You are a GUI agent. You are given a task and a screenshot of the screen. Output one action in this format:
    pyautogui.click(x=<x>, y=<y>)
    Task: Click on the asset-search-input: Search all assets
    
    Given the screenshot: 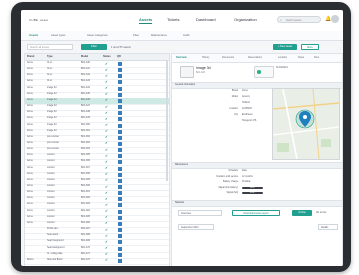 What is the action you would take?
    pyautogui.click(x=50, y=47)
    